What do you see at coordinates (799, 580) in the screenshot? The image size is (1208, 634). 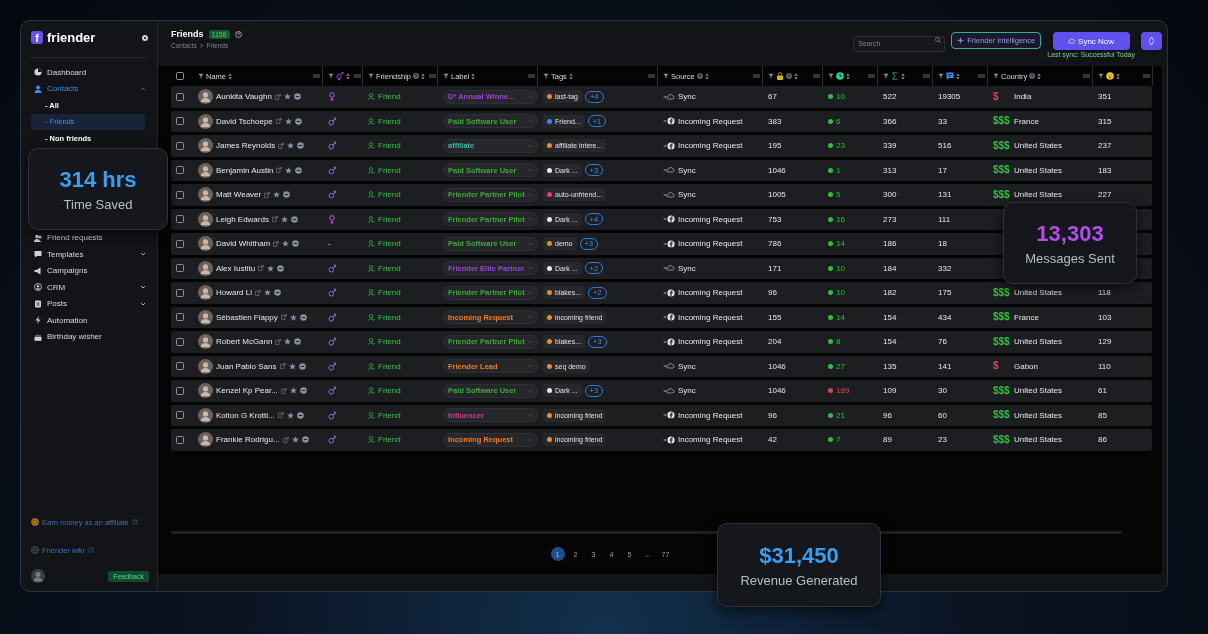 I see `stat-label: Revenue Generated` at bounding box center [799, 580].